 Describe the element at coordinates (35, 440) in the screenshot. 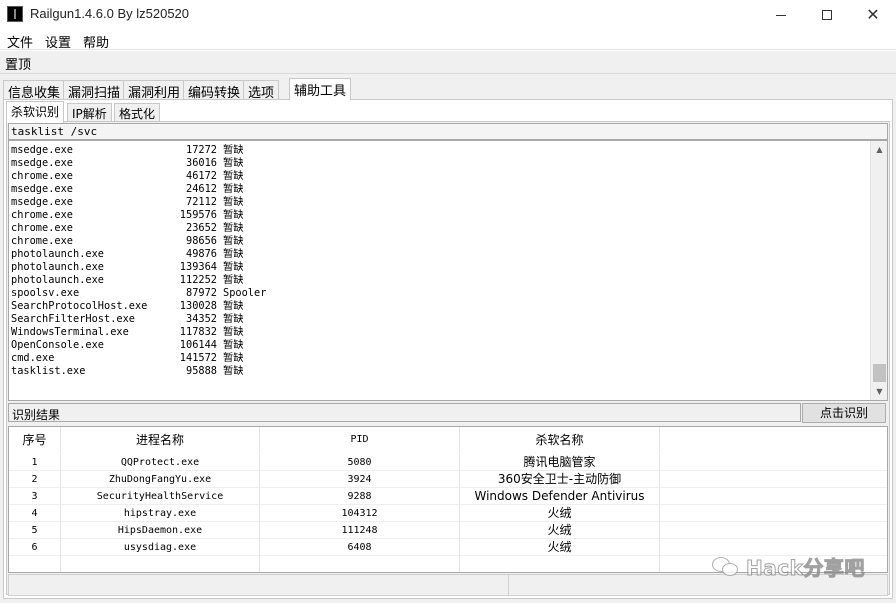

I see `column-header: 序号` at that location.